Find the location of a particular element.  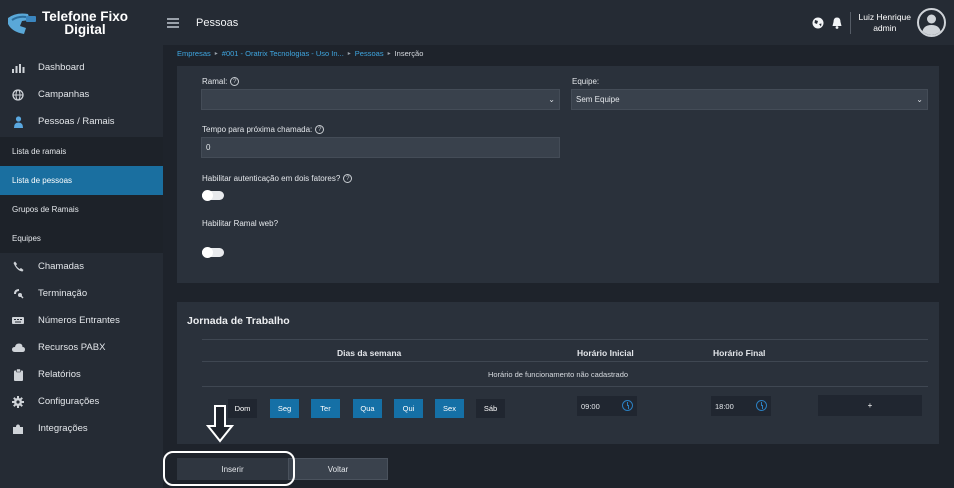

topbar: Pessoas Luiz Henrique admin is located at coordinates (558, 22).